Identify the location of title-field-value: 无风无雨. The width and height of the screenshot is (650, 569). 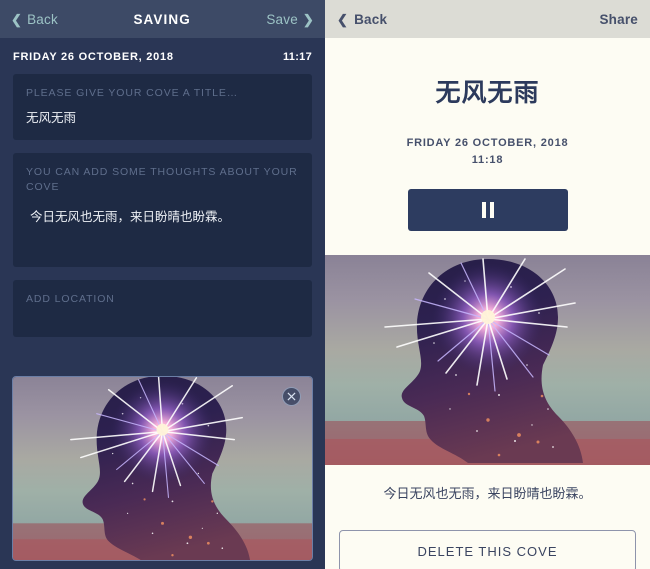
(51, 118).